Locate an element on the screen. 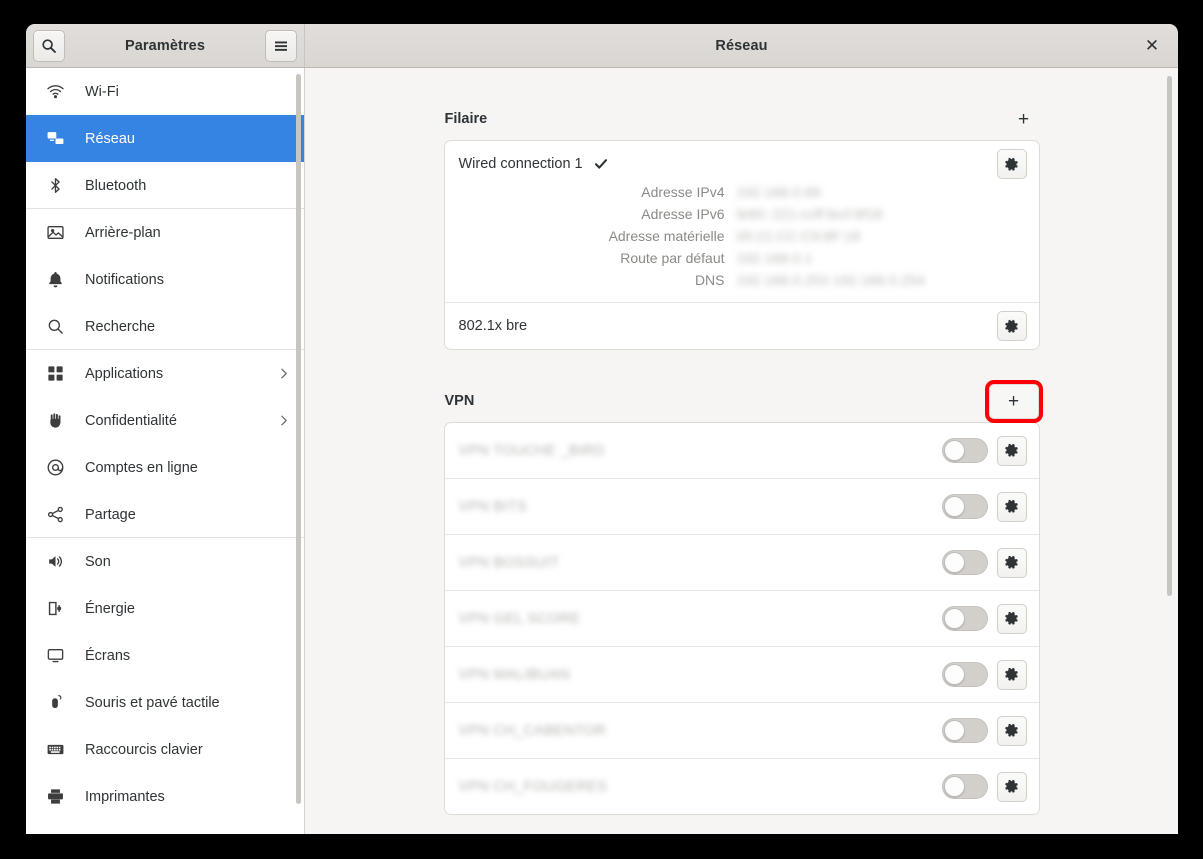  vpn-row: VPN GEL SCORE is located at coordinates (741, 618).